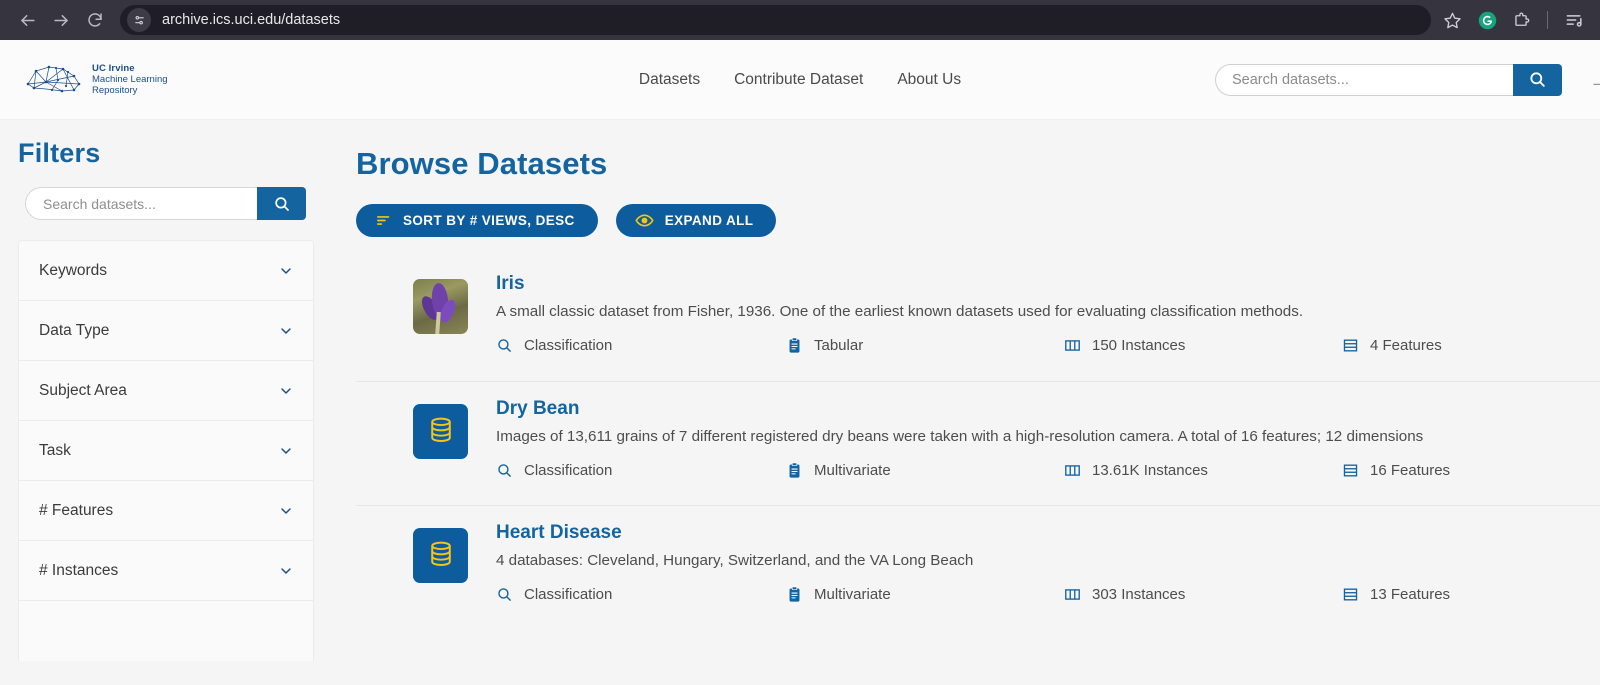 The image size is (1600, 685). What do you see at coordinates (669, 80) in the screenshot?
I see `nav-item-datasets: Datasets` at bounding box center [669, 80].